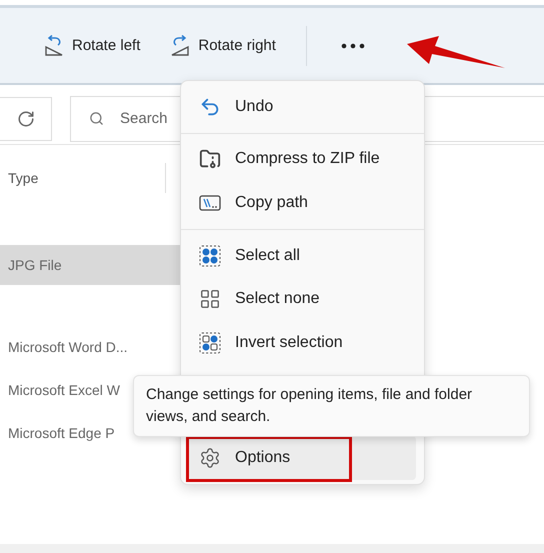 The image size is (544, 553). What do you see at coordinates (64, 390) in the screenshot?
I see `type-cell: Microsoft Excel W` at bounding box center [64, 390].